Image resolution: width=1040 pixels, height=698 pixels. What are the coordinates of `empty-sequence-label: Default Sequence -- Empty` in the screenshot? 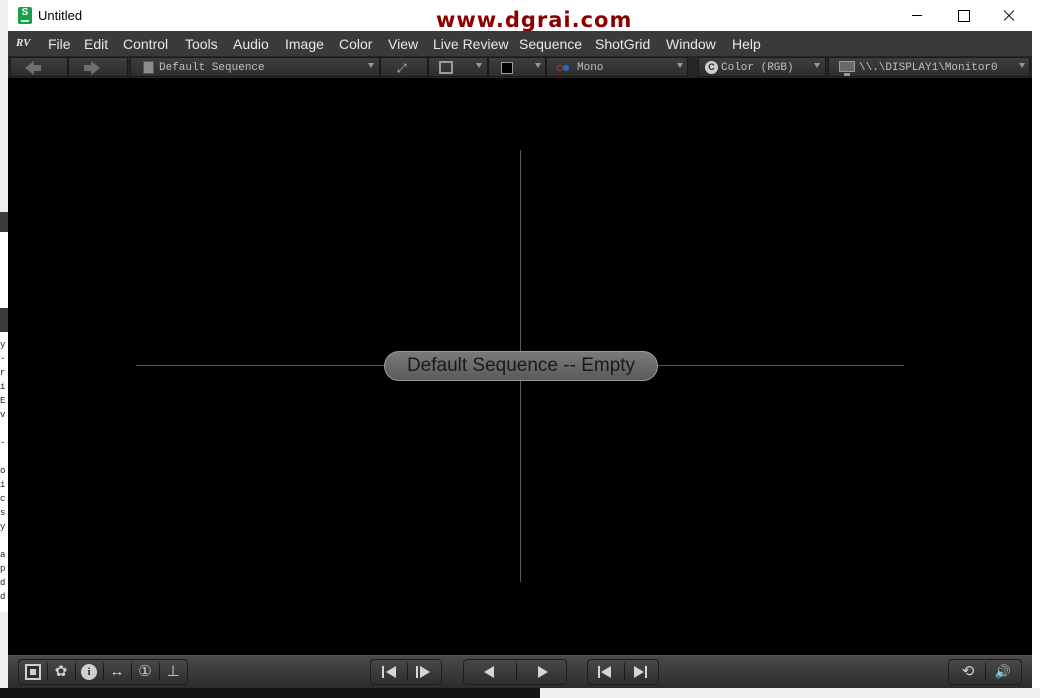 It's located at (521, 366).